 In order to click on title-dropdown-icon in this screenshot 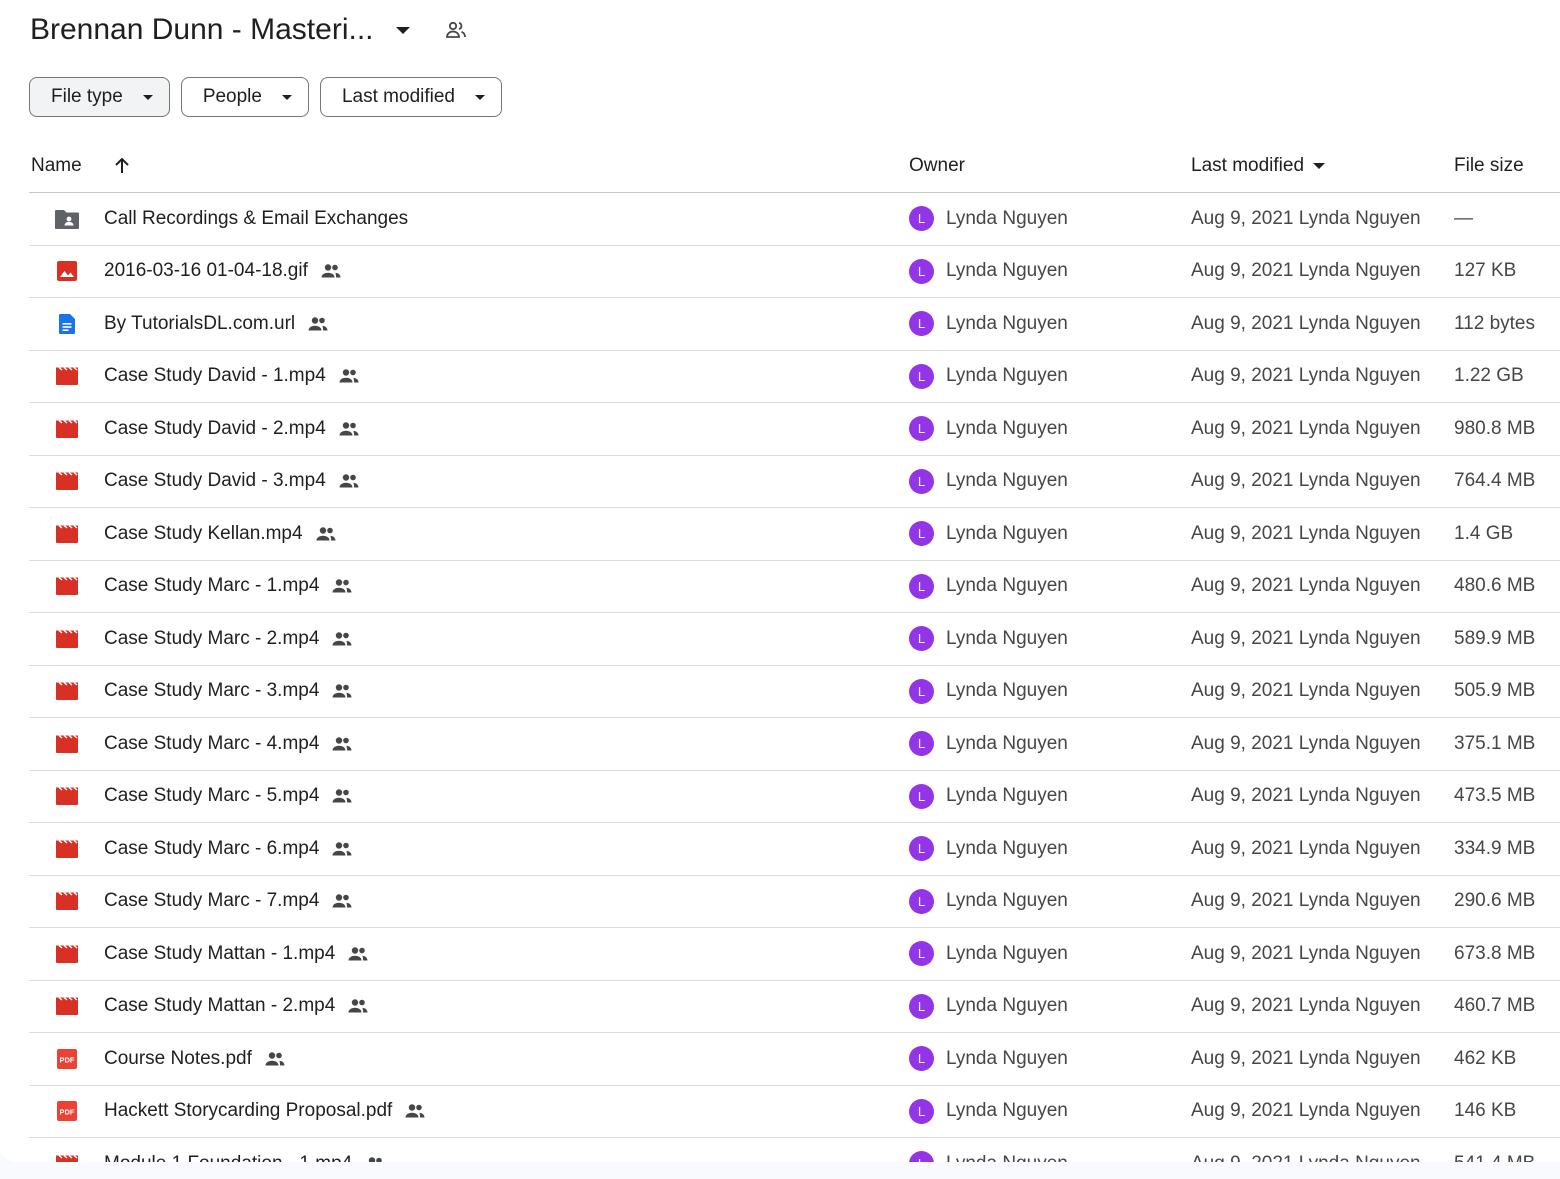, I will do `click(402, 30)`.